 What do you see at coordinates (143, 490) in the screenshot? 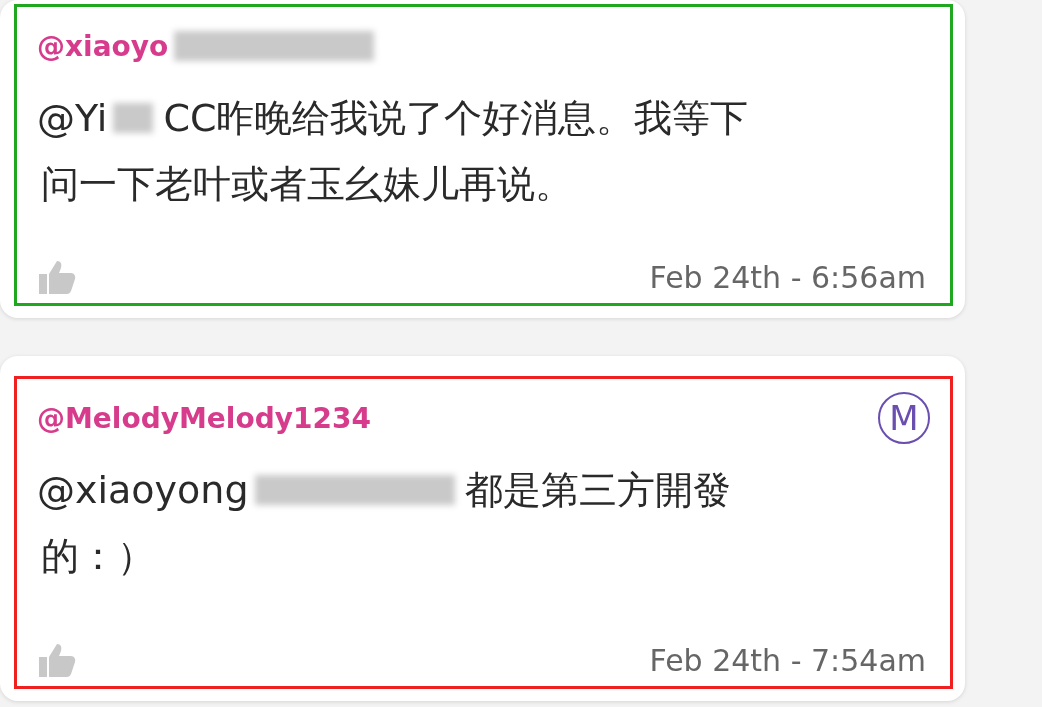
I see `mention-link: @xiaoyong` at bounding box center [143, 490].